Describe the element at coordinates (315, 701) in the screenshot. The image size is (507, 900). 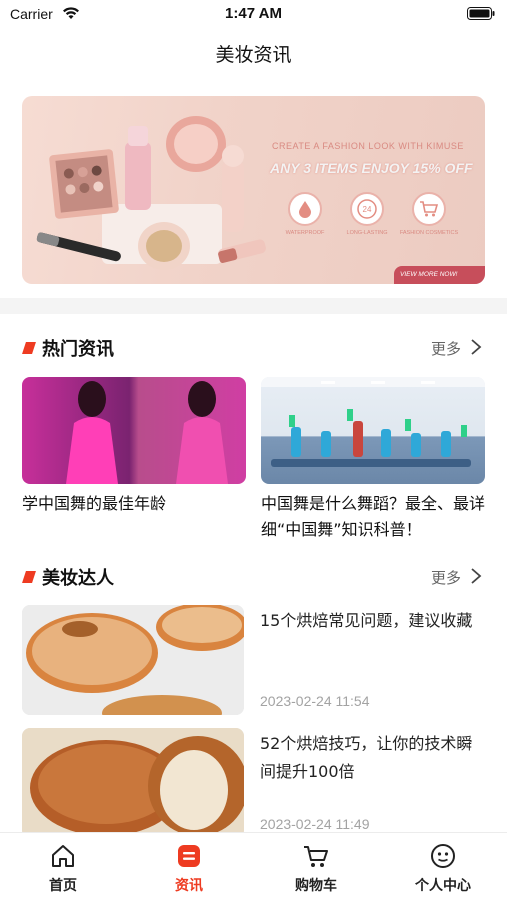
I see `article-date: 2023-02-24 11:54` at that location.